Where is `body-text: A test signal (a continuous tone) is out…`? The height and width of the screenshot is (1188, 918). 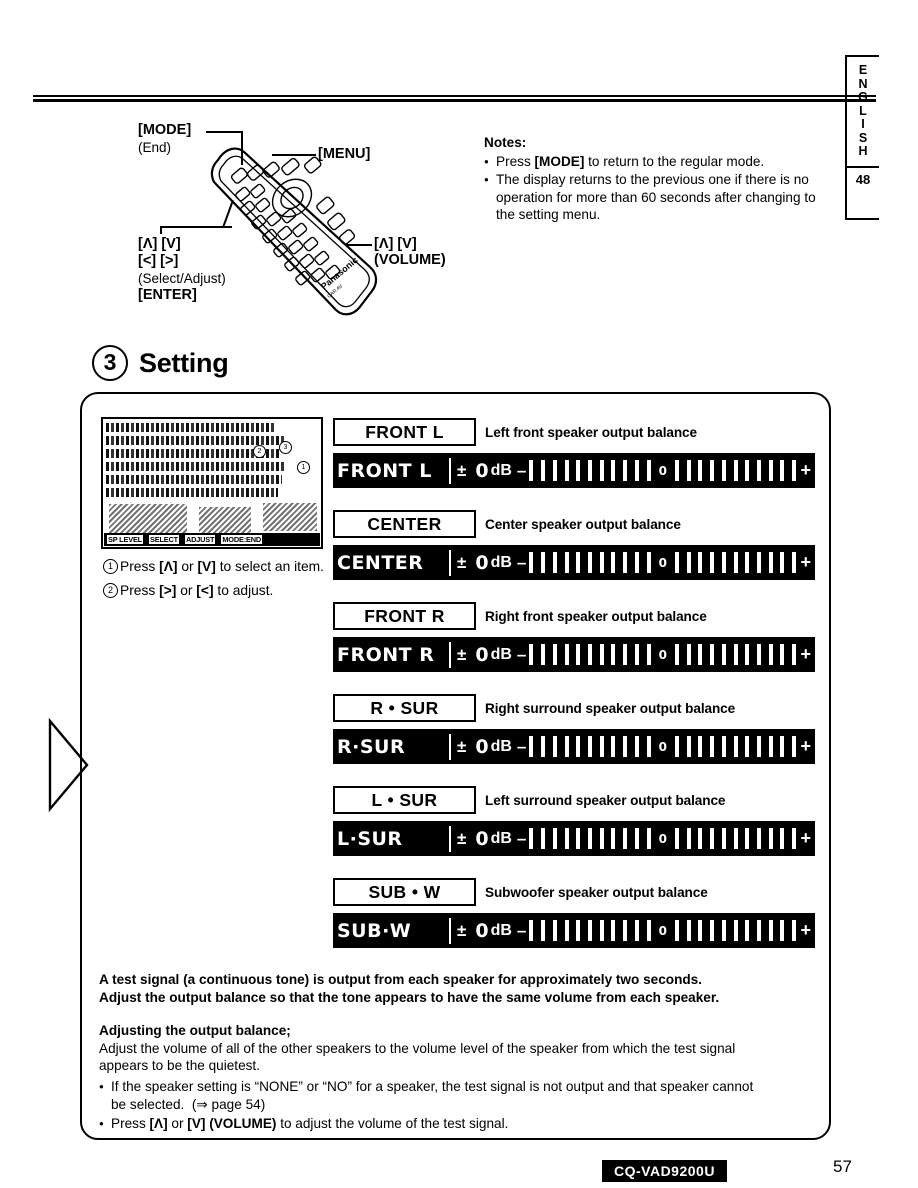
body-text: A test signal (a continuous tone) is out… is located at coordinates (429, 1053).